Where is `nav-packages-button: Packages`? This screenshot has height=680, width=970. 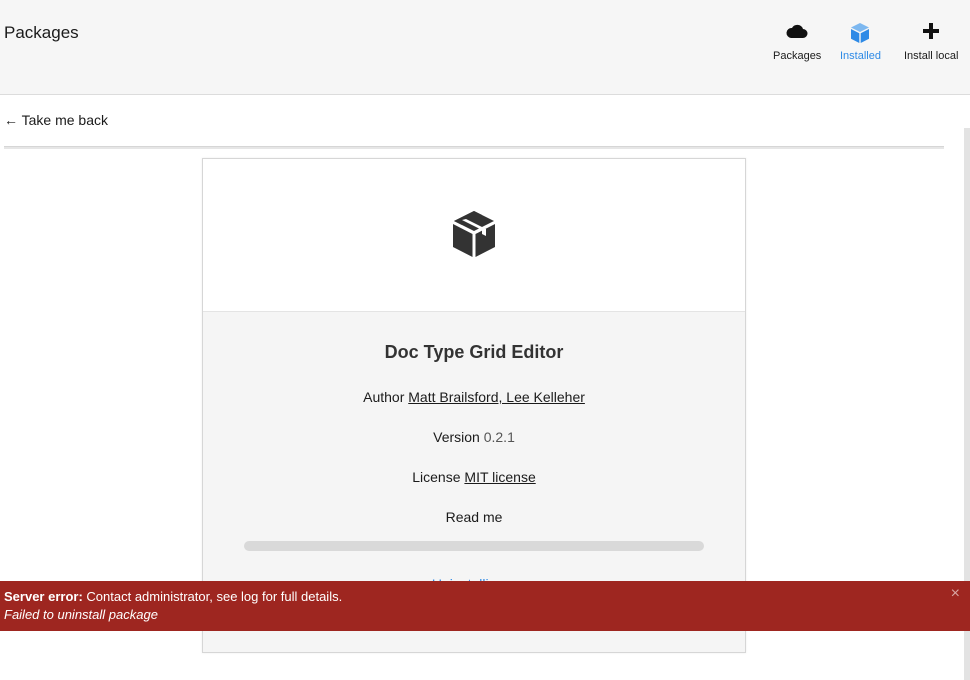 nav-packages-button: Packages is located at coordinates (797, 42).